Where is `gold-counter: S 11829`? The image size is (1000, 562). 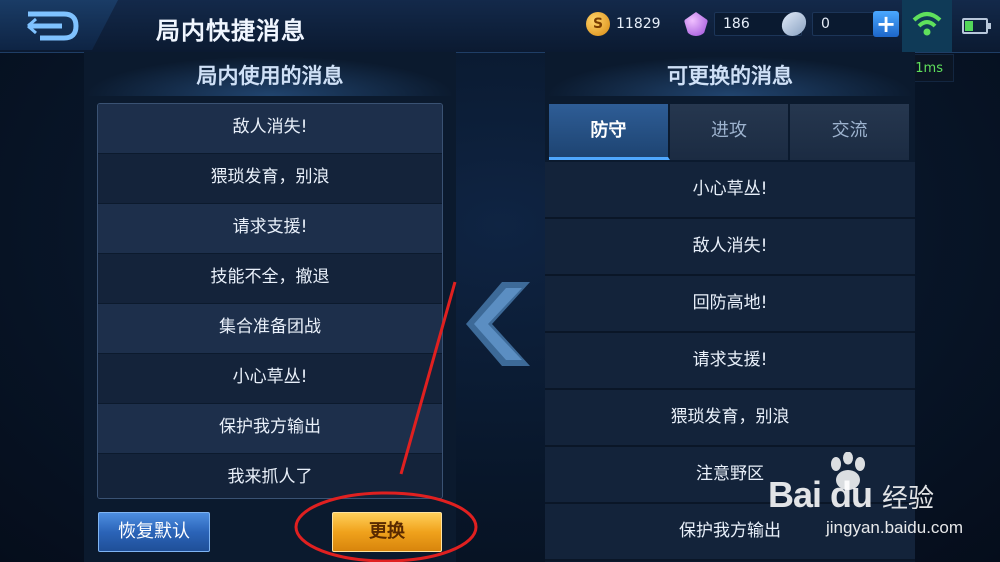 gold-counter: S 11829 is located at coordinates (623, 24).